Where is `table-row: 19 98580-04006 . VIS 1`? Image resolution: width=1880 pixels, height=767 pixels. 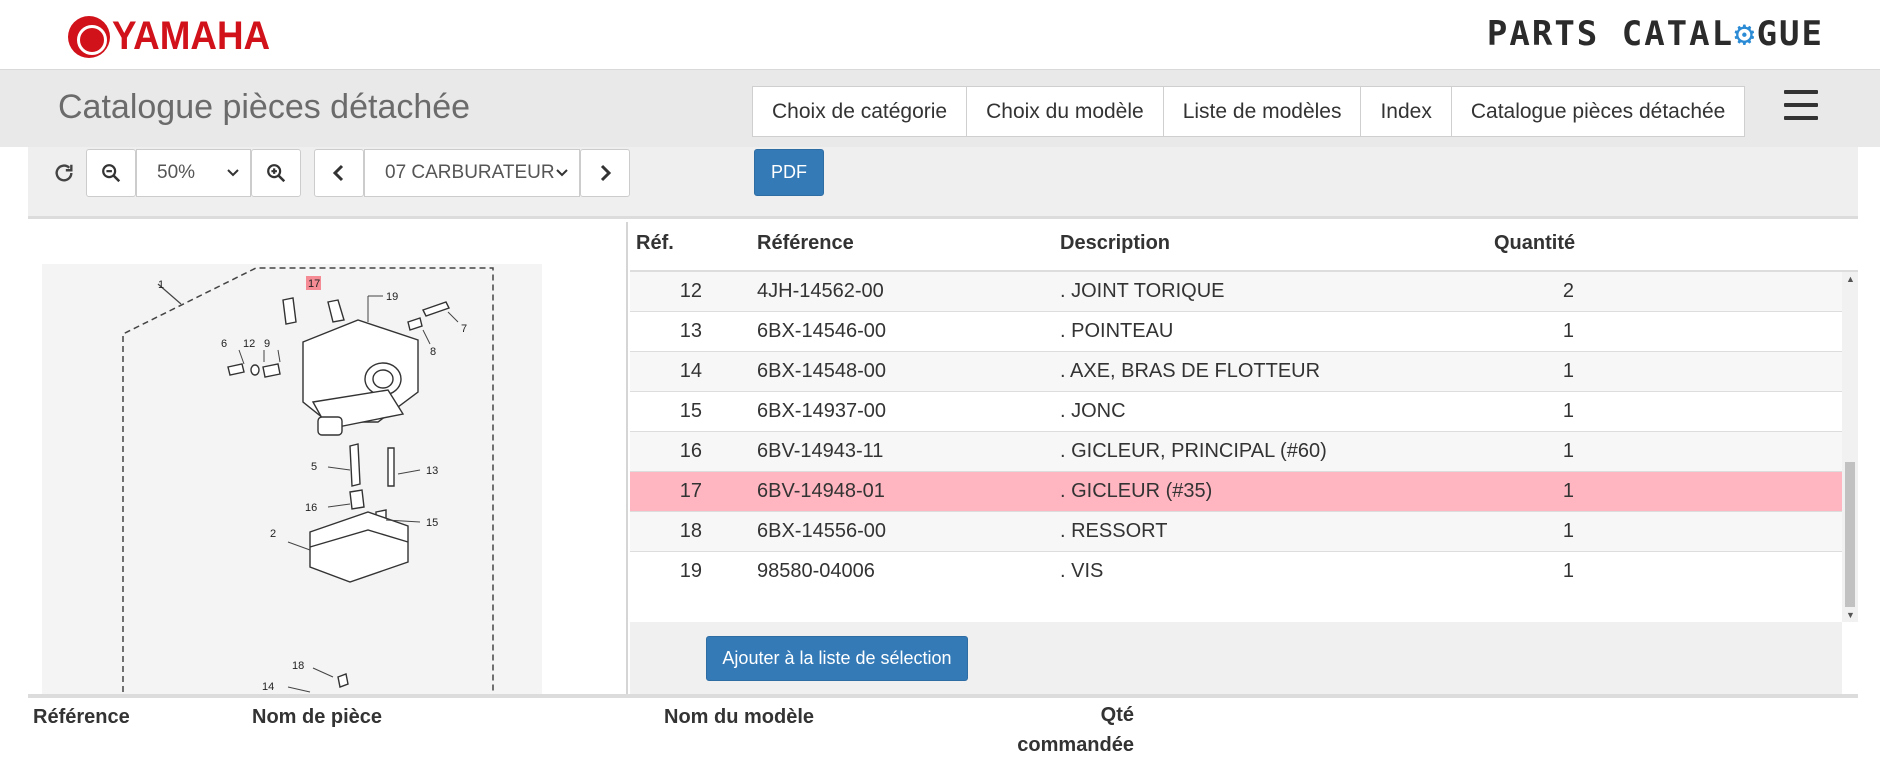 table-row: 19 98580-04006 . VIS 1 is located at coordinates (1236, 572).